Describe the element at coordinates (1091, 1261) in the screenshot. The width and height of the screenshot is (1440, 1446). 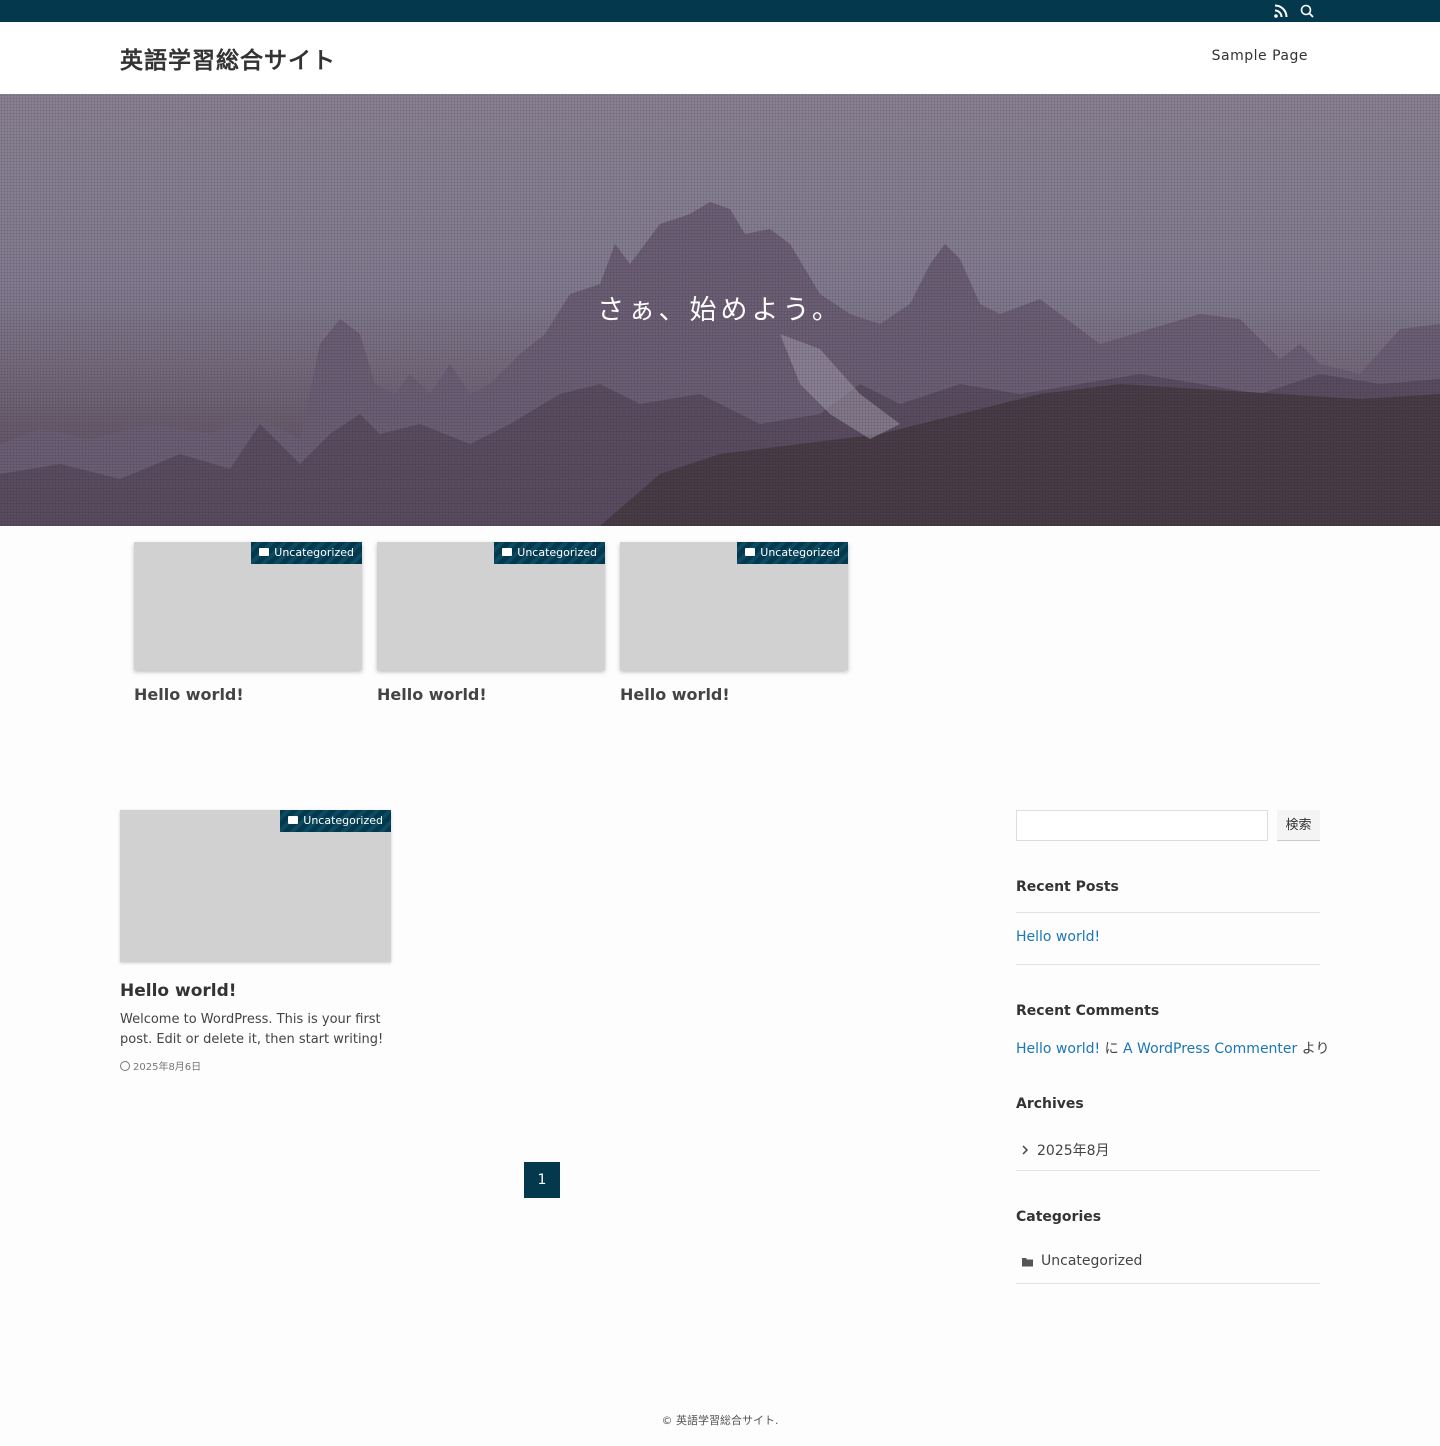
I see `category-link: Uncategorized` at that location.